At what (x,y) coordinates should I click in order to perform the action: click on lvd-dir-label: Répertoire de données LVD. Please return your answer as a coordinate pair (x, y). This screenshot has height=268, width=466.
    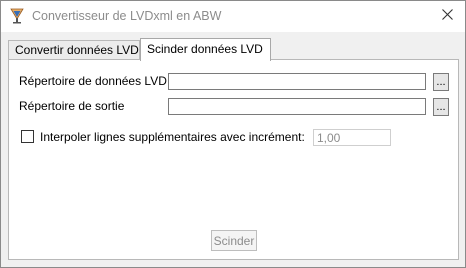
    Looking at the image, I should click on (93, 81).